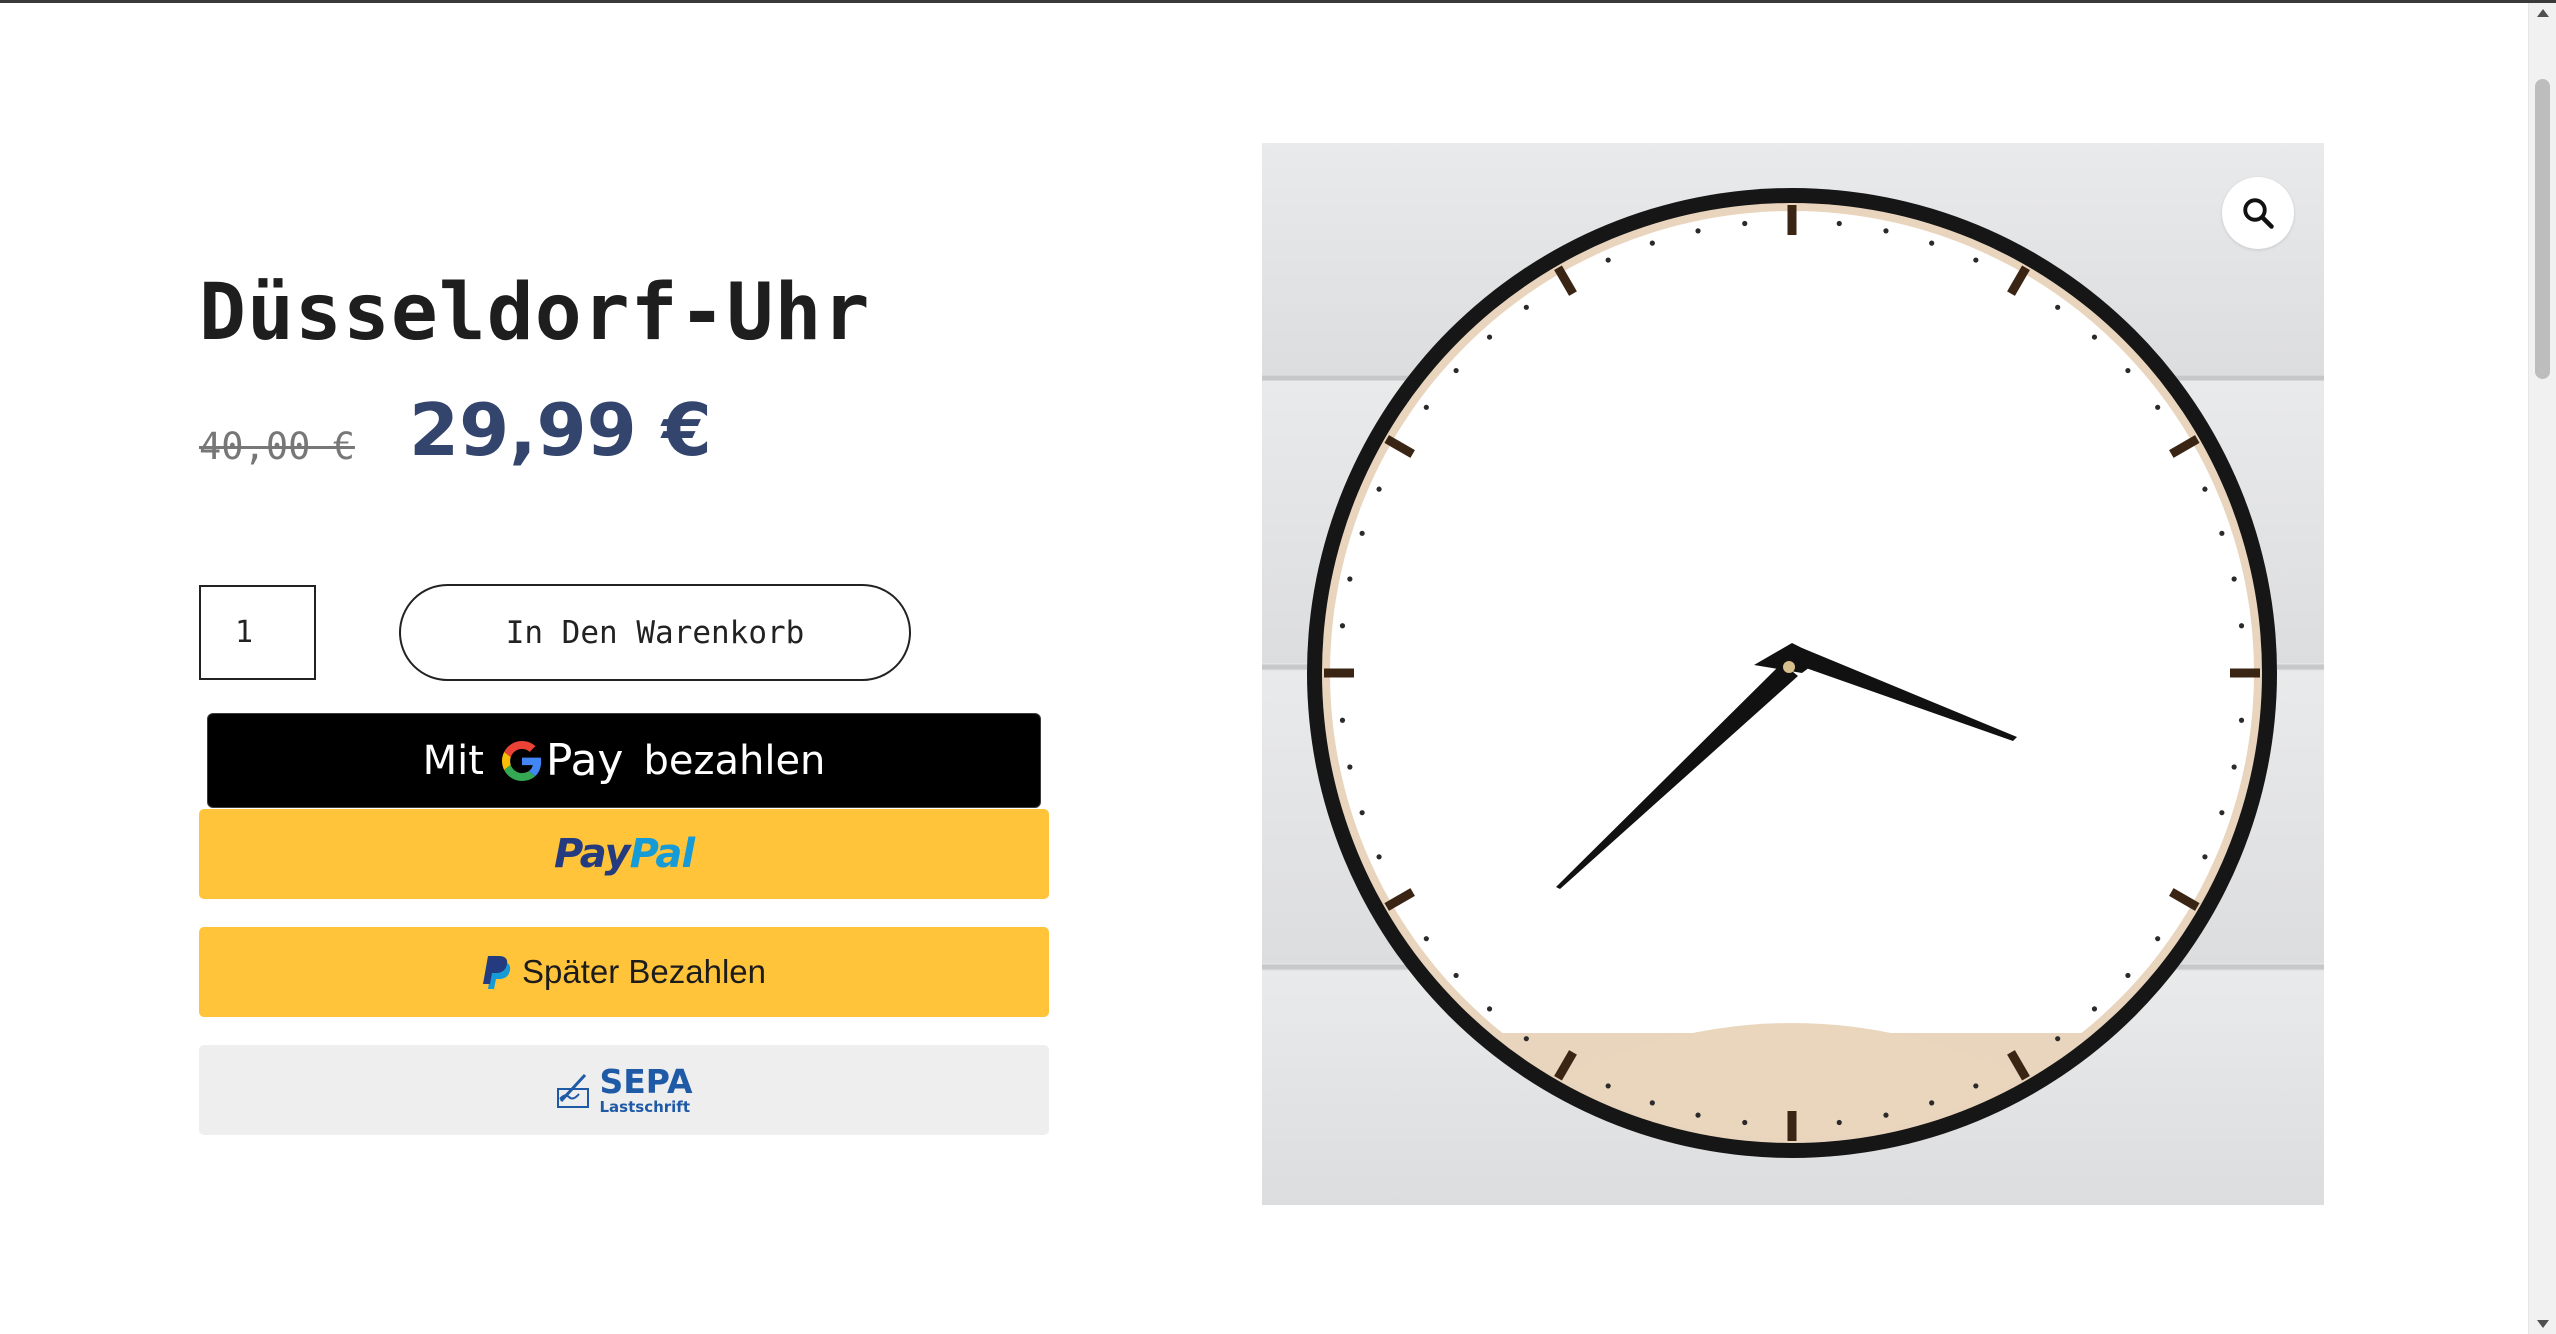 Image resolution: width=2556 pixels, height=1334 pixels. I want to click on price-sale: 29,99 €, so click(560, 430).